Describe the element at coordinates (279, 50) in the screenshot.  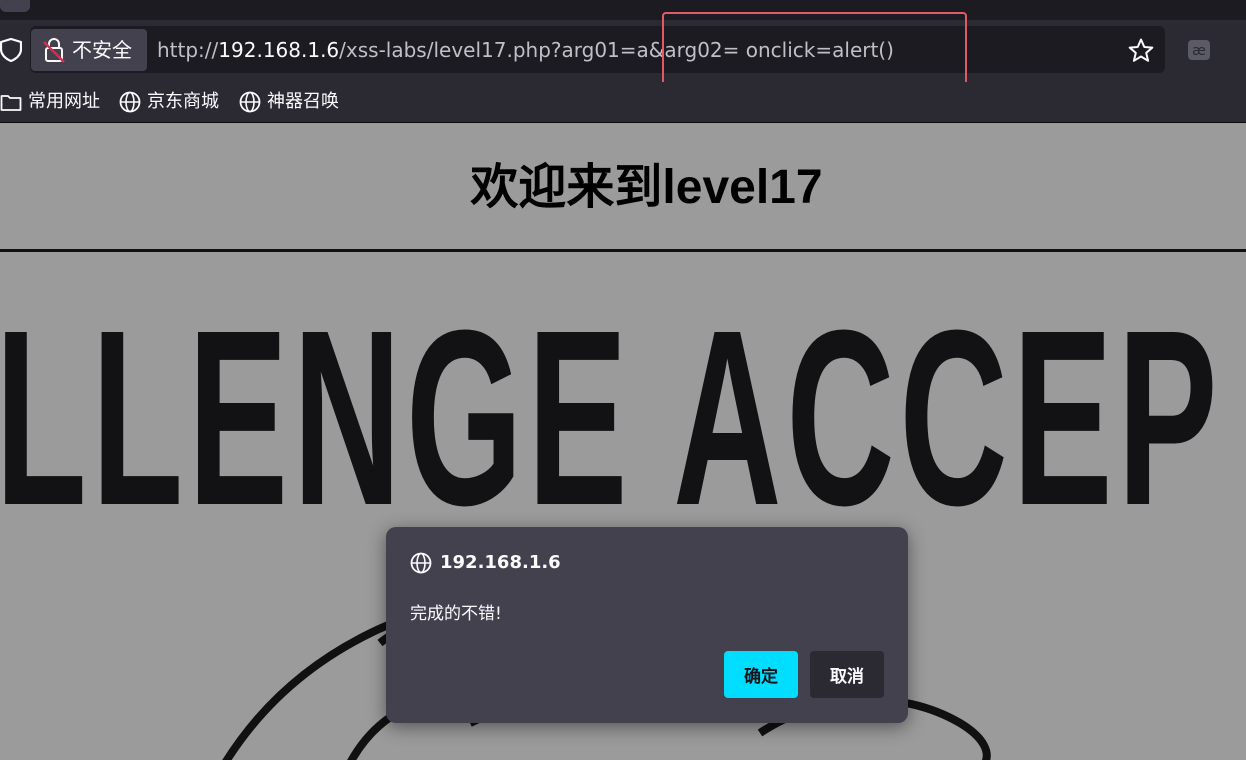
I see `url-host: 192.168.1.6` at that location.